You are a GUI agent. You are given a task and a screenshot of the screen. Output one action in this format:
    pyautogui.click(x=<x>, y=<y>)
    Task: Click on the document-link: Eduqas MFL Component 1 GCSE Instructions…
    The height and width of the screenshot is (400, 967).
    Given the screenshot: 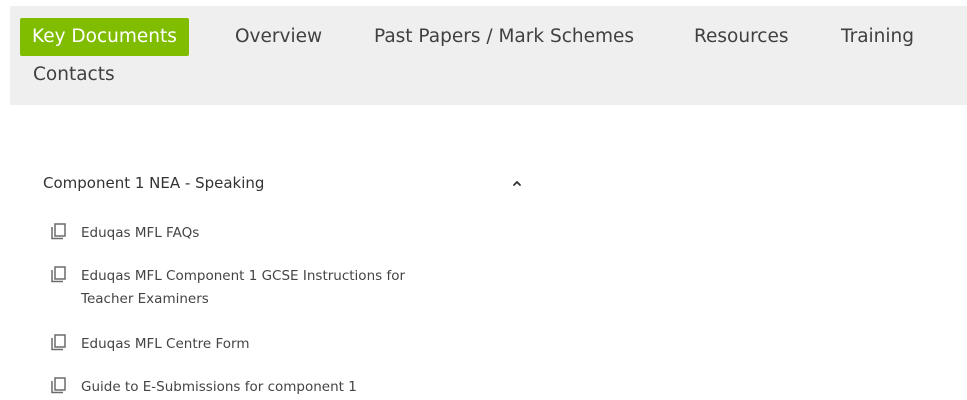 What is the action you would take?
    pyautogui.click(x=271, y=288)
    